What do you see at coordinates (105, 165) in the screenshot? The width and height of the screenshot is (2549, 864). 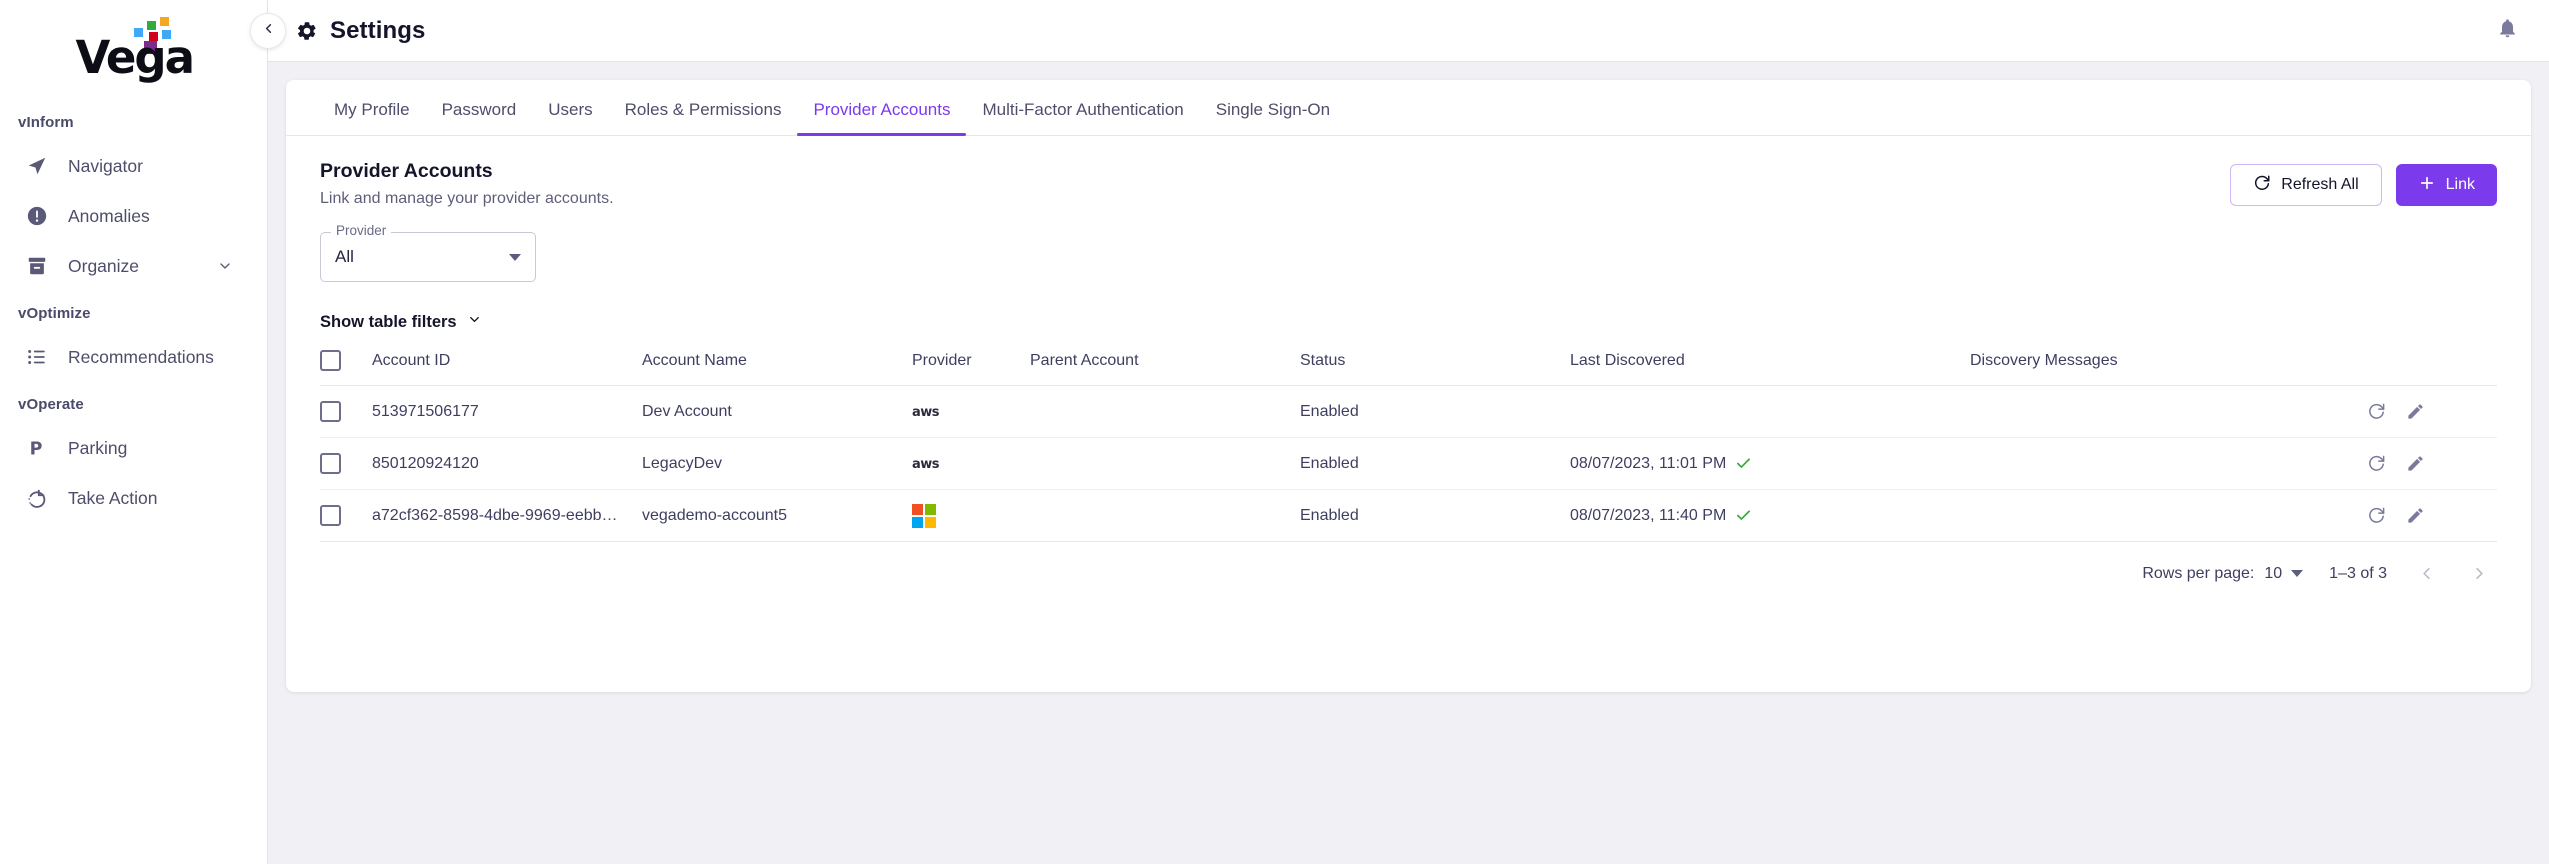 I see `sidebar-item-label: Navigator` at bounding box center [105, 165].